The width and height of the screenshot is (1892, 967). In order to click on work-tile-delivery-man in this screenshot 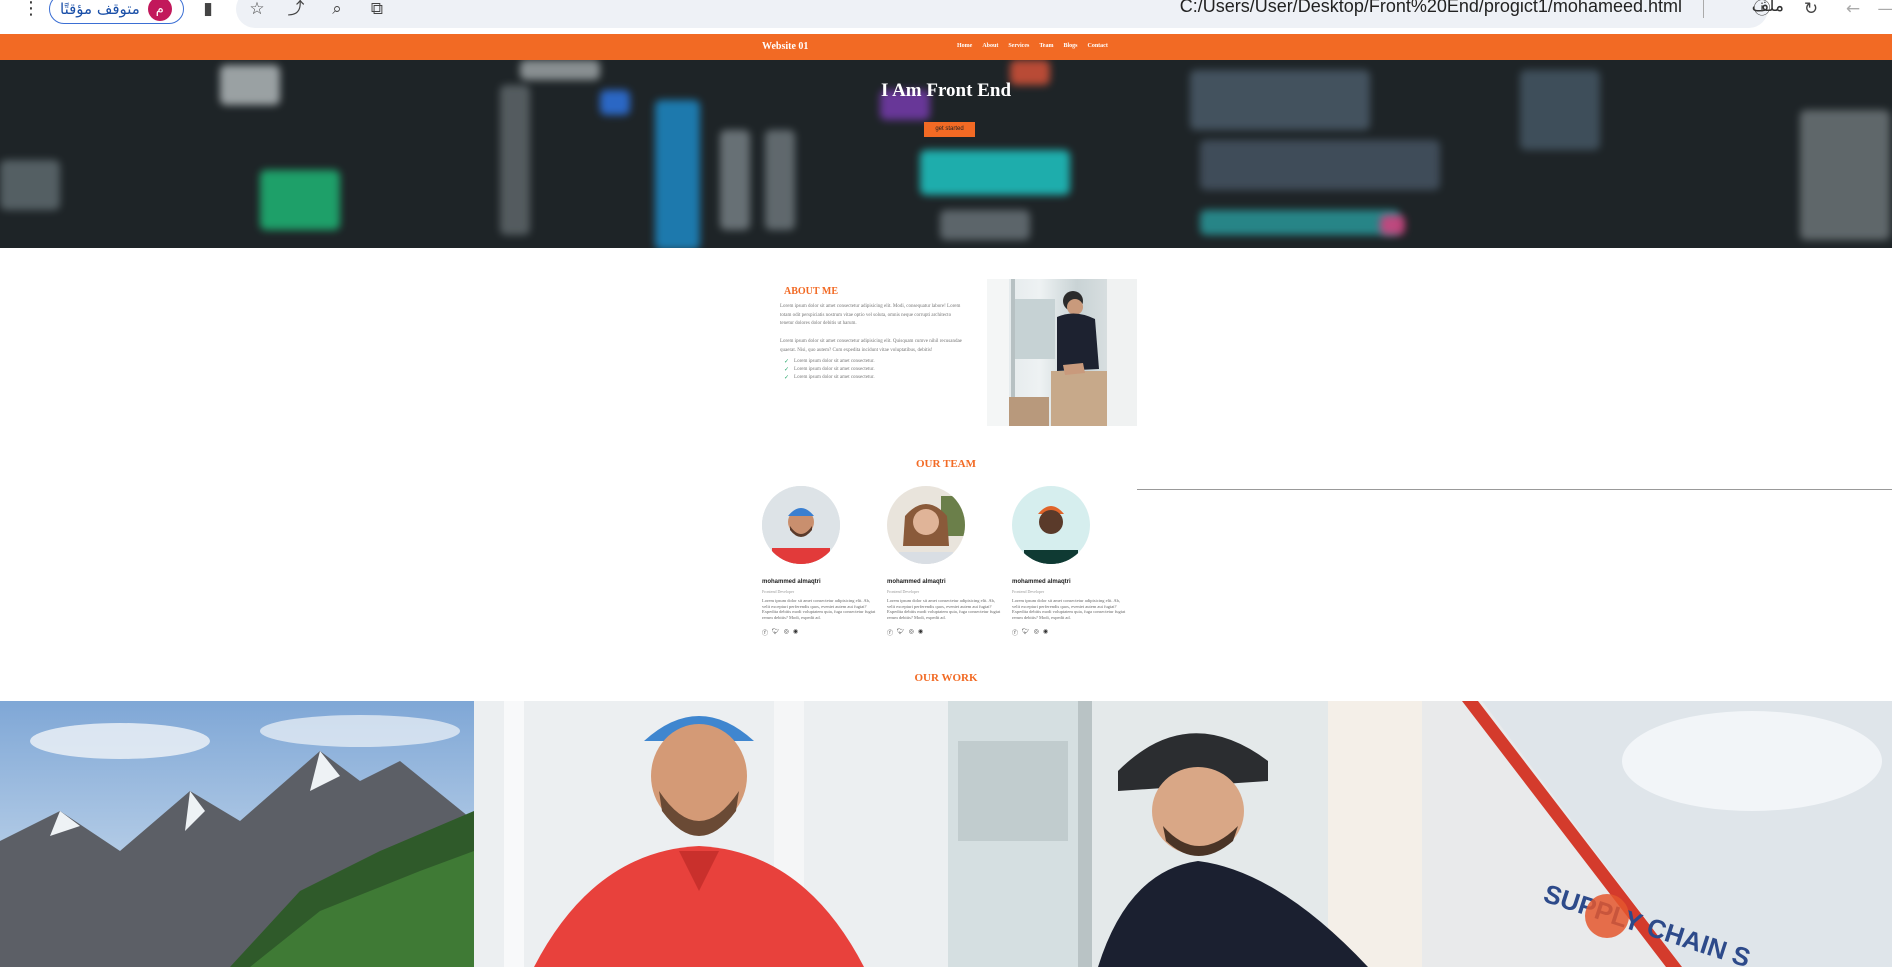, I will do `click(711, 834)`.